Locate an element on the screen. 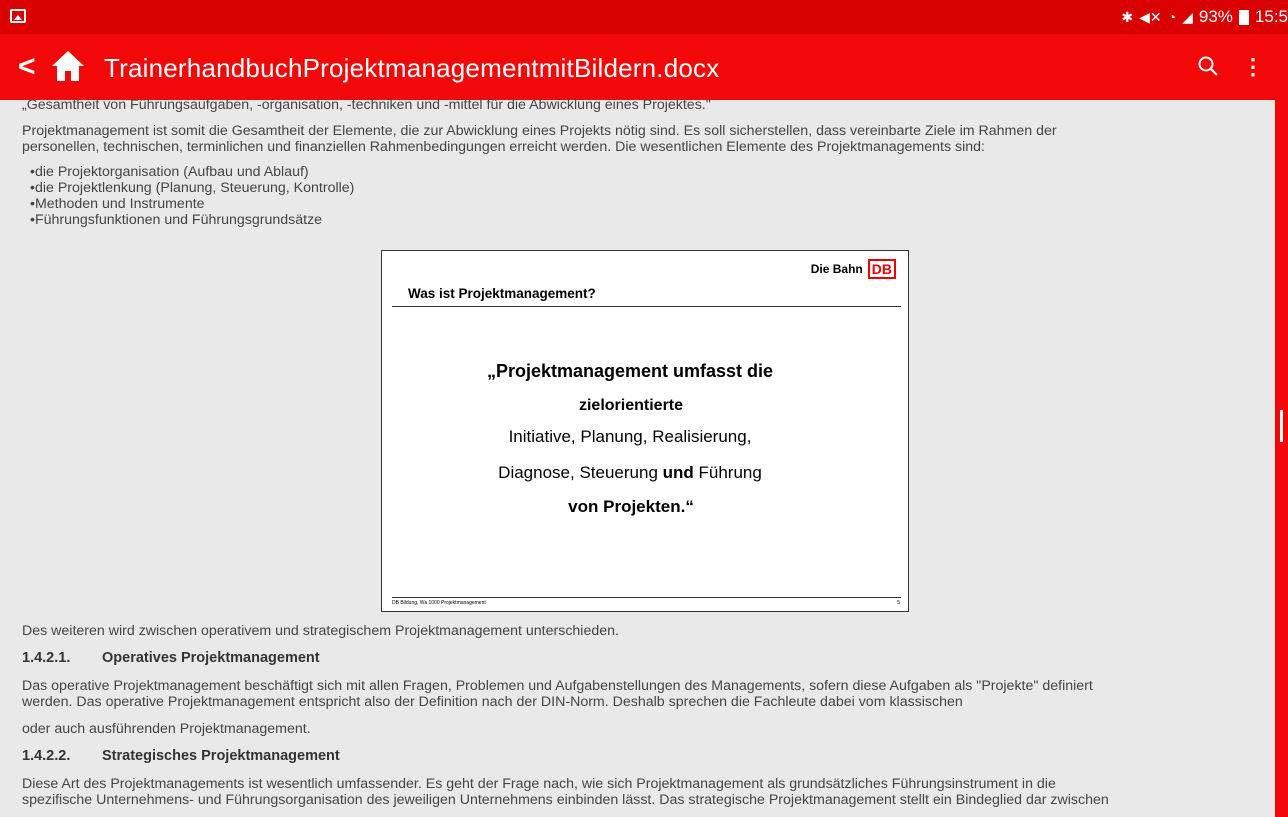  signal-icon: ◢ is located at coordinates (1187, 17).